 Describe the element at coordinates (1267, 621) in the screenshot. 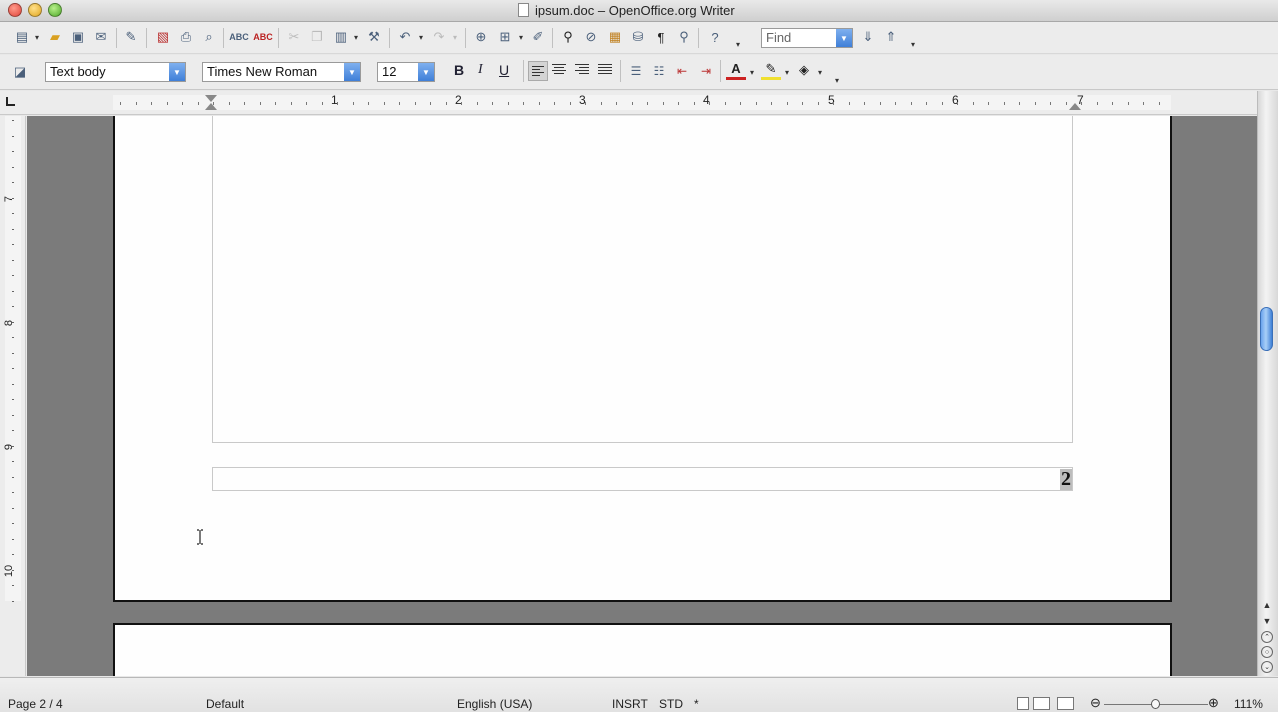

I see `scroll-down-icon: ▼` at that location.